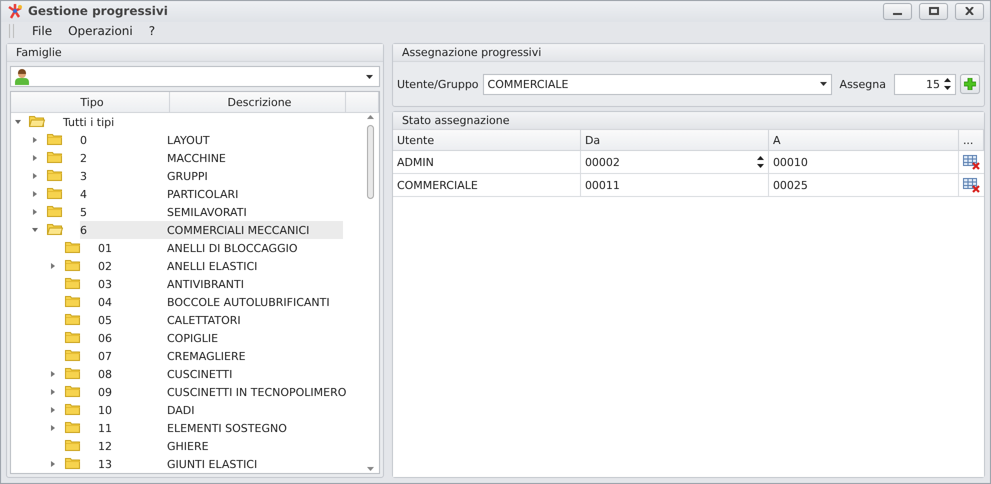  Describe the element at coordinates (370, 117) in the screenshot. I see `scroll-up-icon` at that location.